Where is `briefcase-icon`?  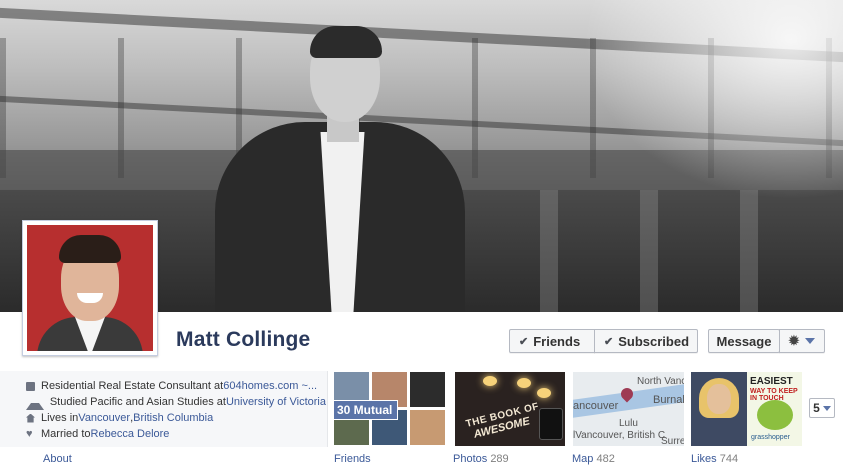 briefcase-icon is located at coordinates (30, 386).